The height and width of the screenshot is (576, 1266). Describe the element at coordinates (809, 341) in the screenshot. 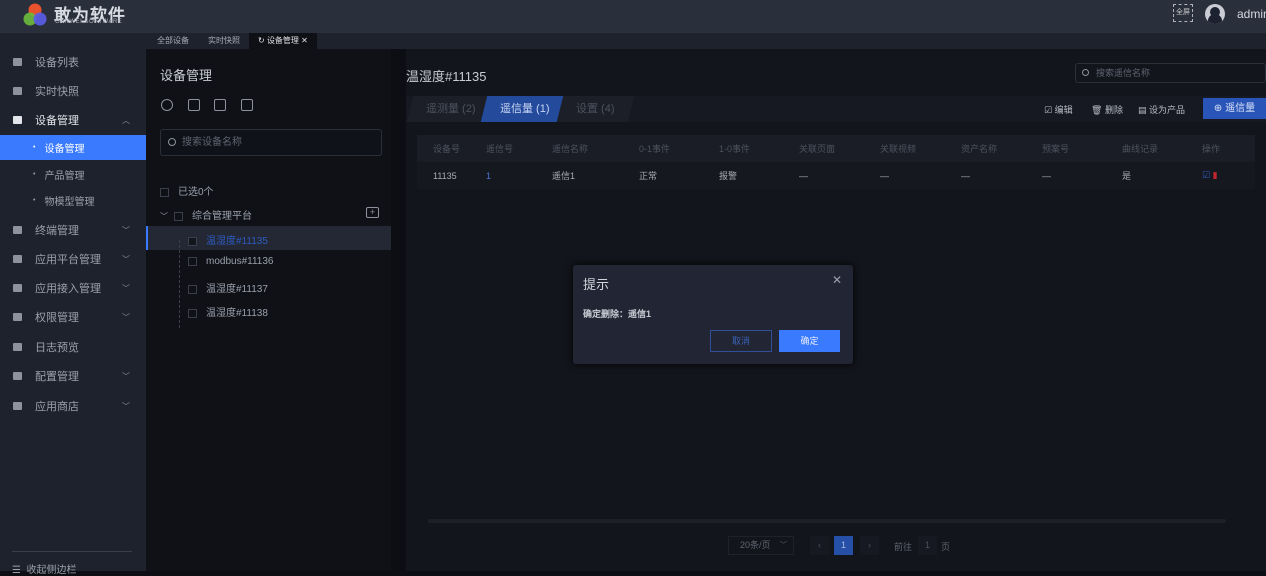

I see `confirm-button: 确定` at that location.